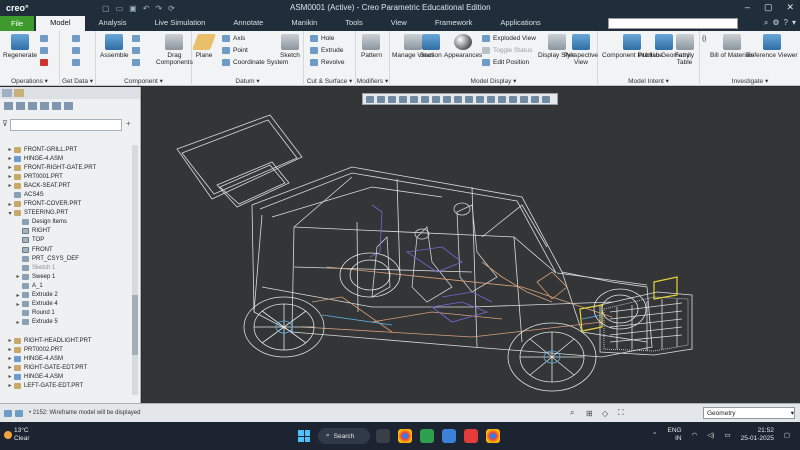 The width and height of the screenshot is (800, 450). What do you see at coordinates (66, 249) in the screenshot?
I see `tree-item: FRONT` at bounding box center [66, 249].